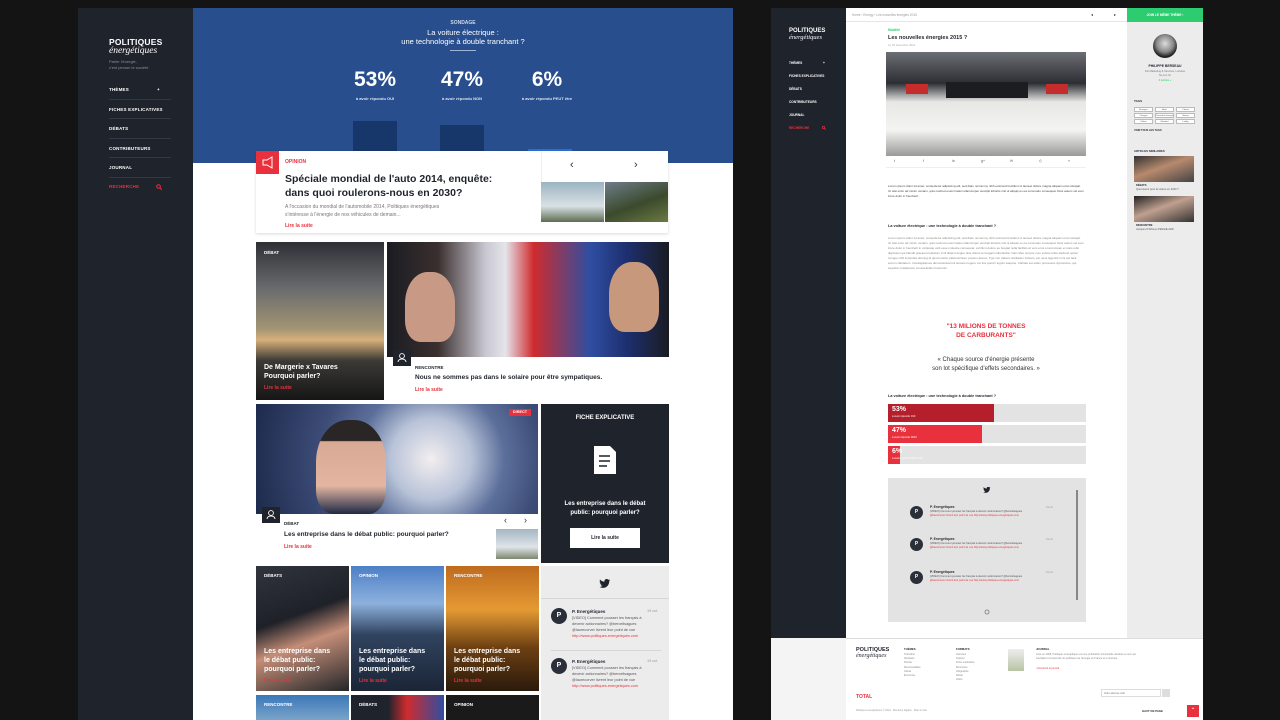 The width and height of the screenshot is (1280, 720). Describe the element at coordinates (1157, 189) in the screenshot. I see `similar-title: Quel avenir pour la voiture en 2030 ?` at that location.